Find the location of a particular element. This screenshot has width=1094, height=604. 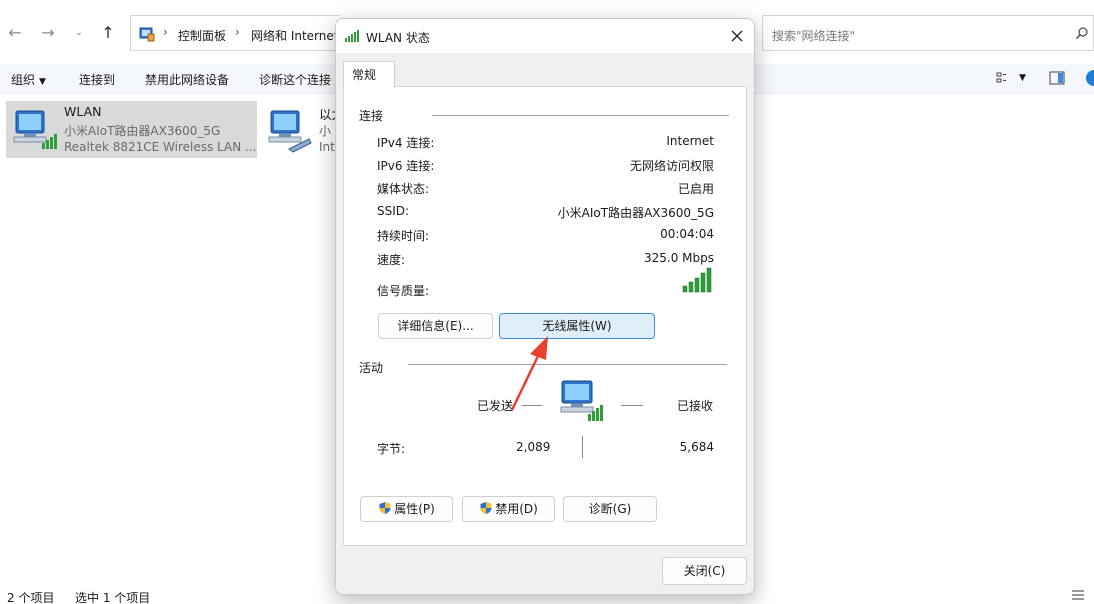

preview-pane-icon is located at coordinates (1057, 78).